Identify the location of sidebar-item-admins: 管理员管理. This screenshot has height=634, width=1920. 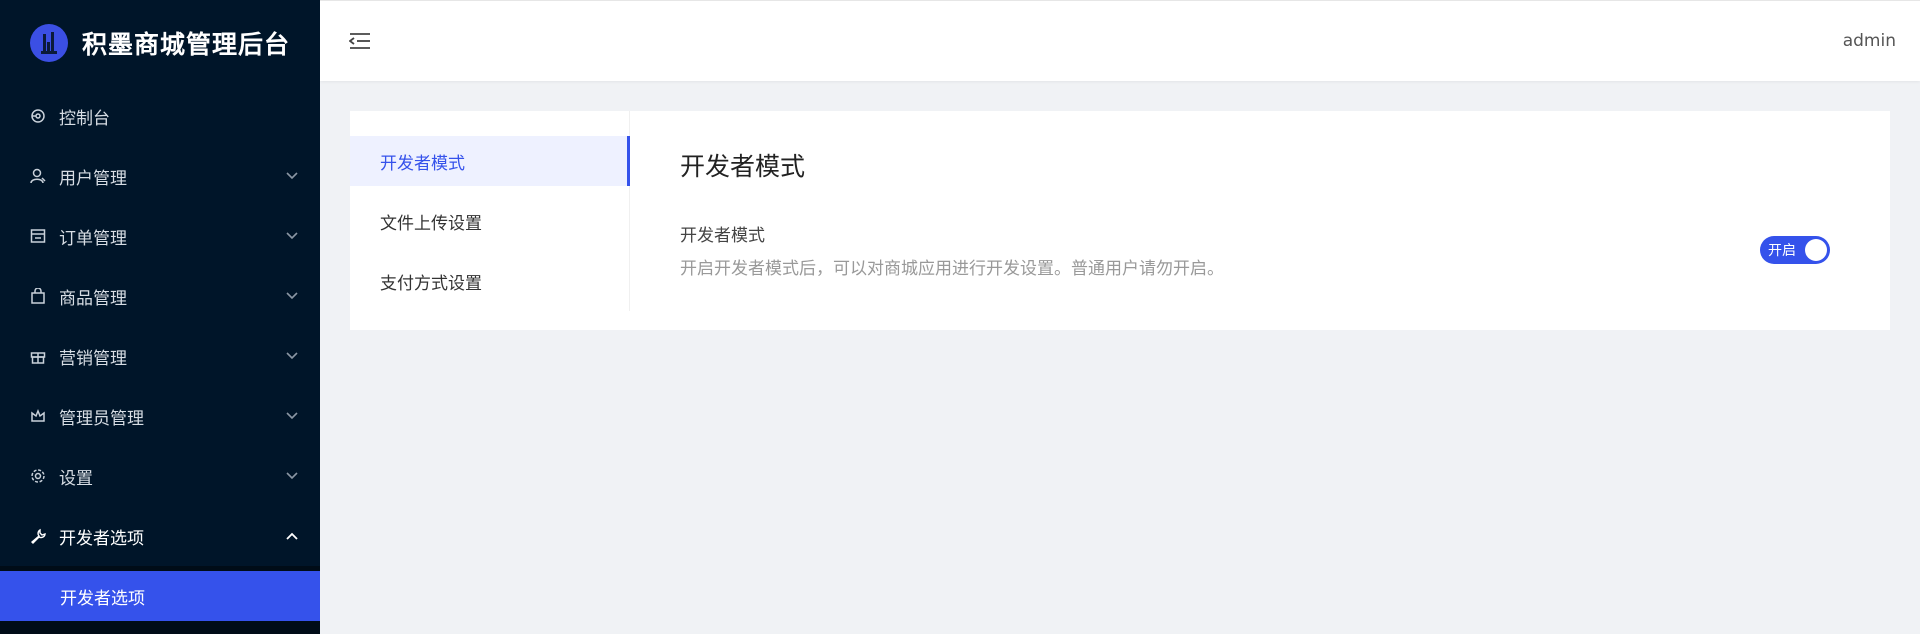
(160, 416).